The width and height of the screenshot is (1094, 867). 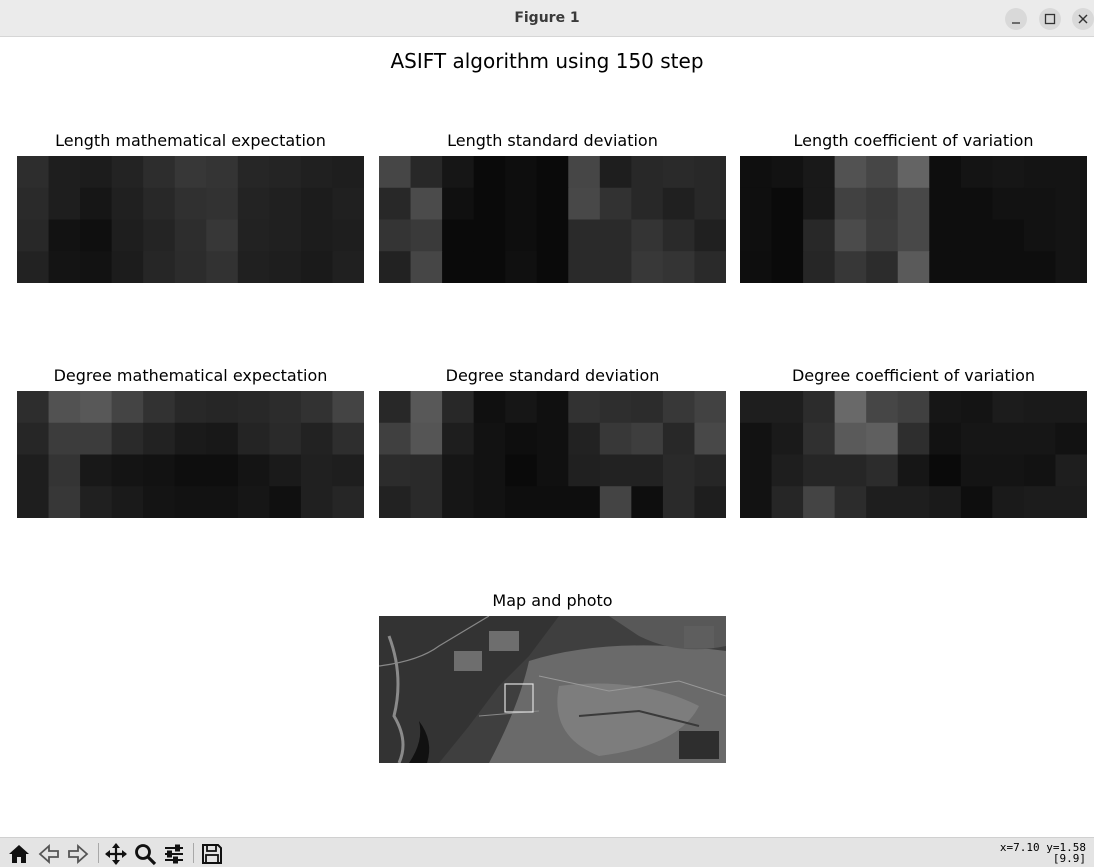 I want to click on panel-title-degree-expectation: Degree mathematical expectation, so click(x=190, y=375).